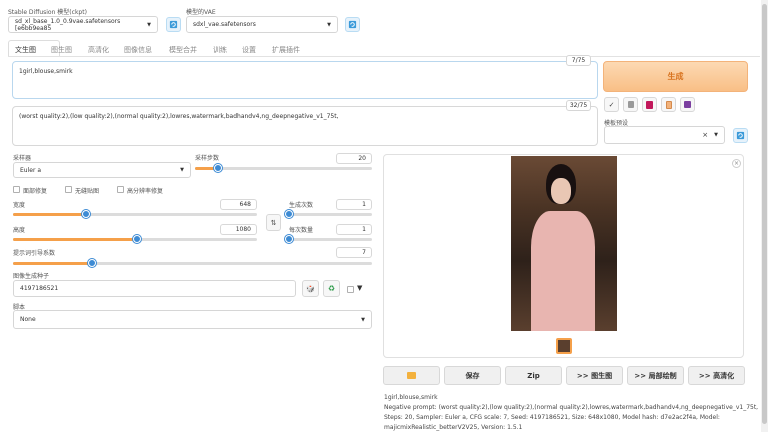  What do you see at coordinates (736, 163) in the screenshot?
I see `close-icon: ×` at bounding box center [736, 163].